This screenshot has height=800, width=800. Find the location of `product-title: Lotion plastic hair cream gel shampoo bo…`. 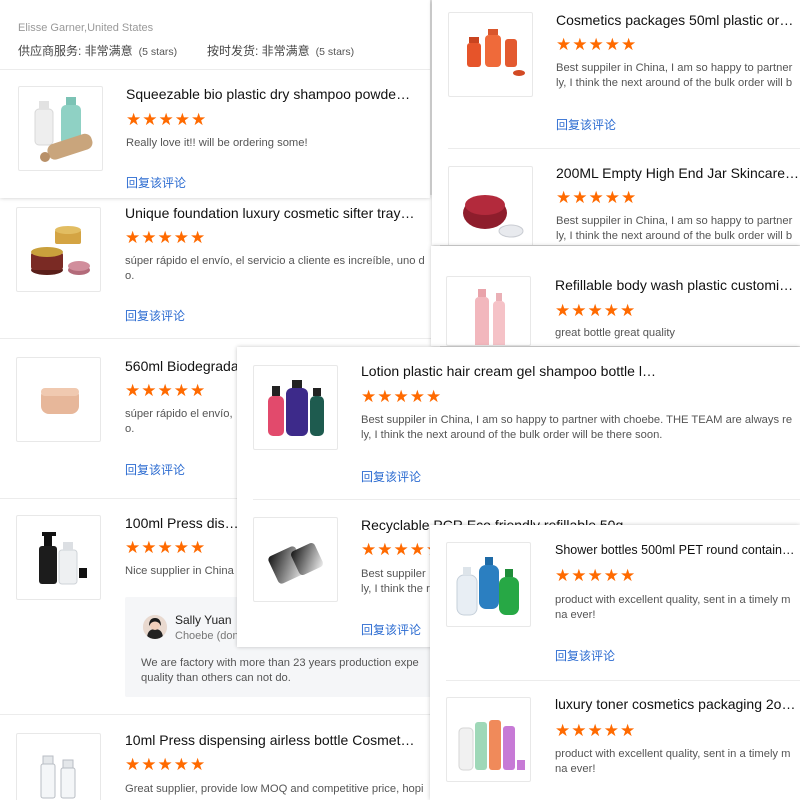

product-title: Lotion plastic hair cream gel shampoo bo… is located at coordinates (511, 371).